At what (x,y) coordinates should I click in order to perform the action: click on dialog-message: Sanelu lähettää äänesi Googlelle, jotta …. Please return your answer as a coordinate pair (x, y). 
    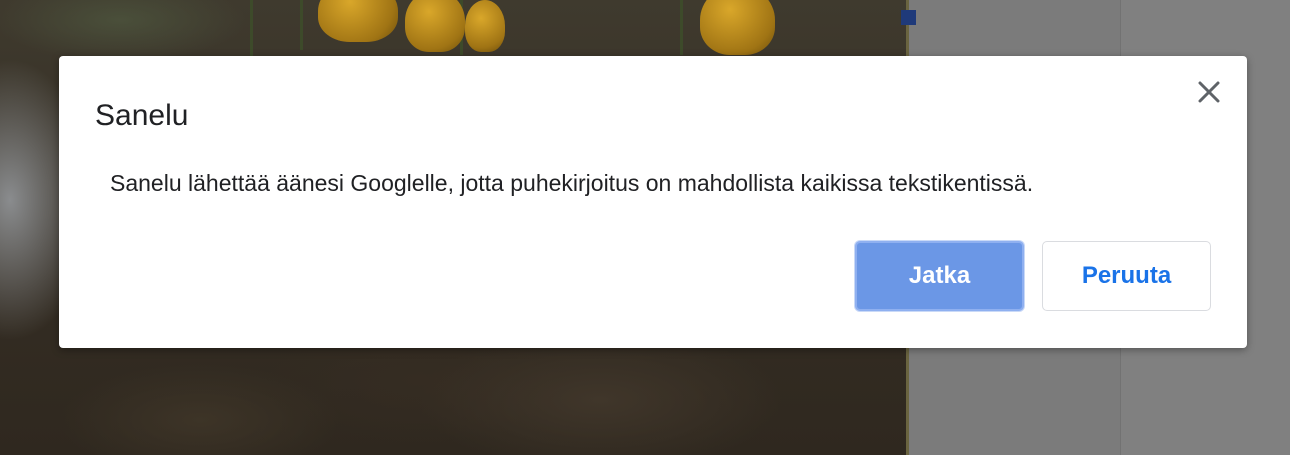
    Looking at the image, I should click on (572, 183).